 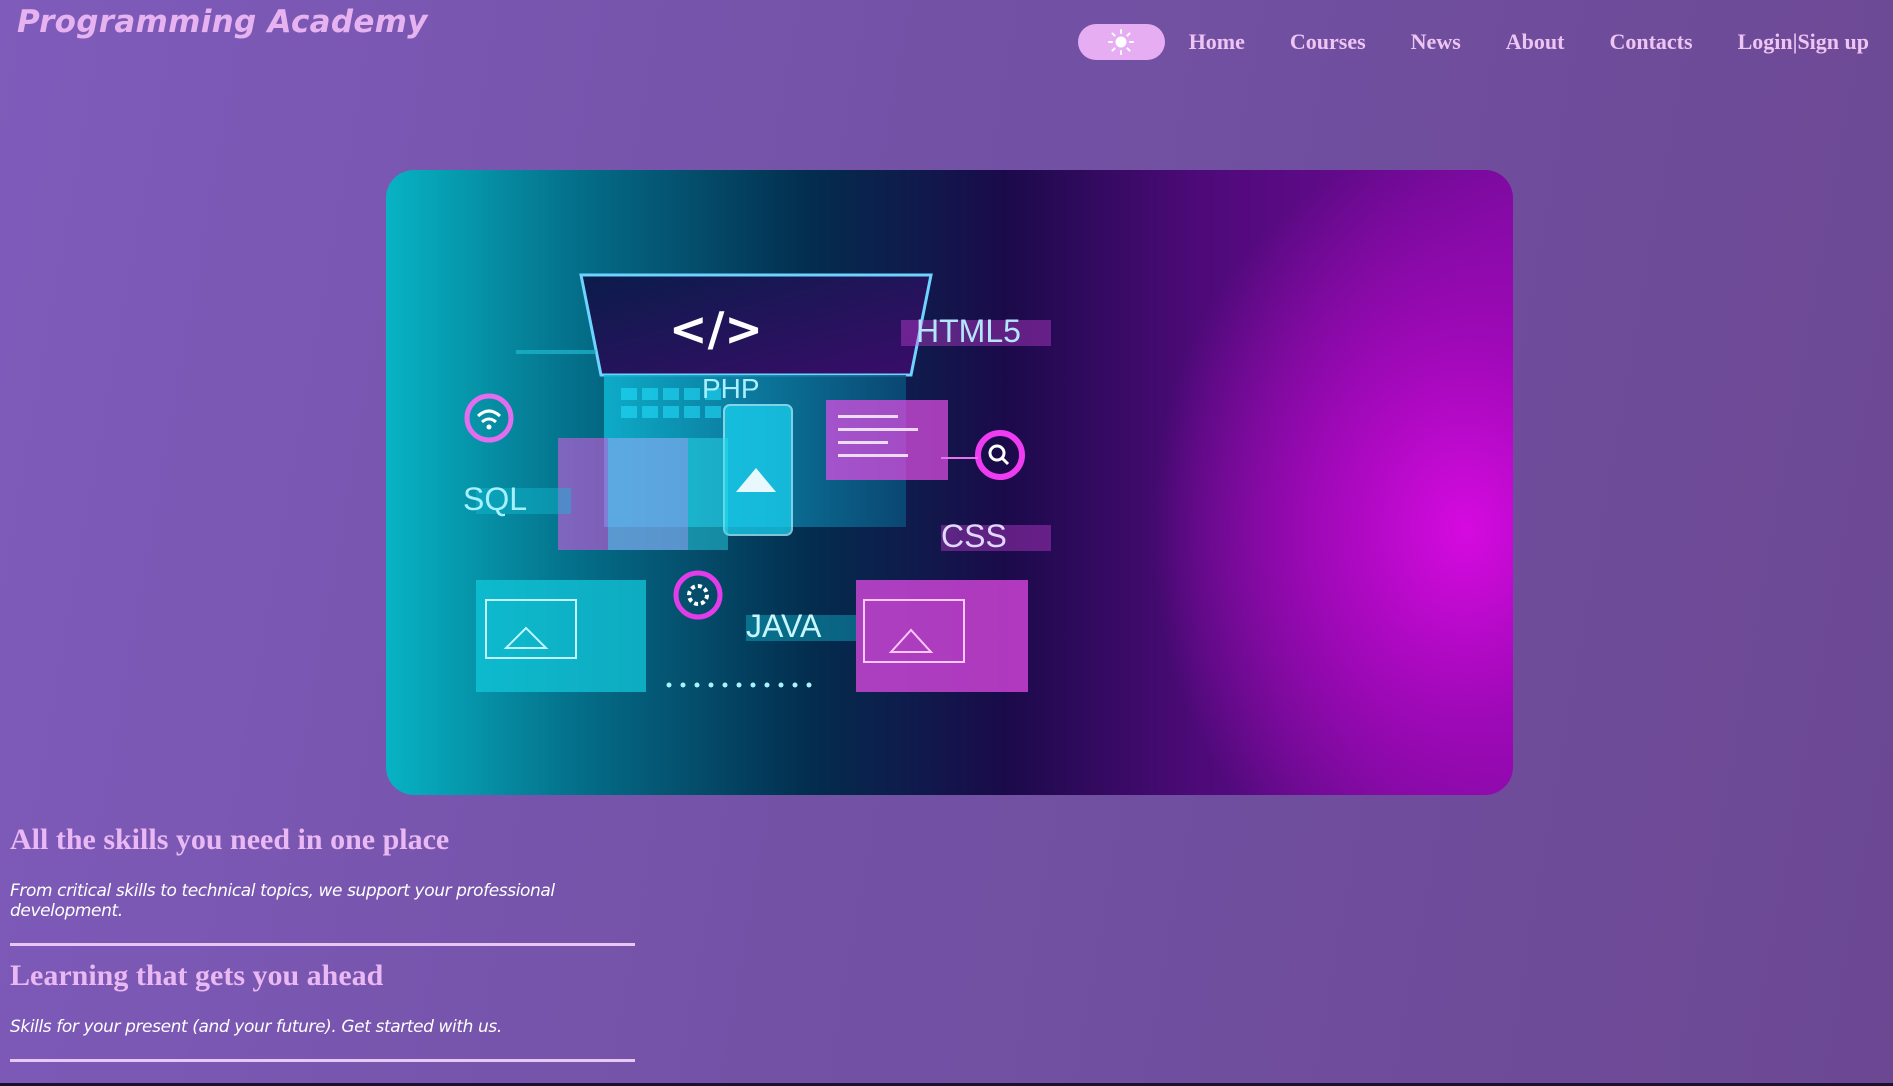 I want to click on php-label: PHP, so click(x=731, y=388).